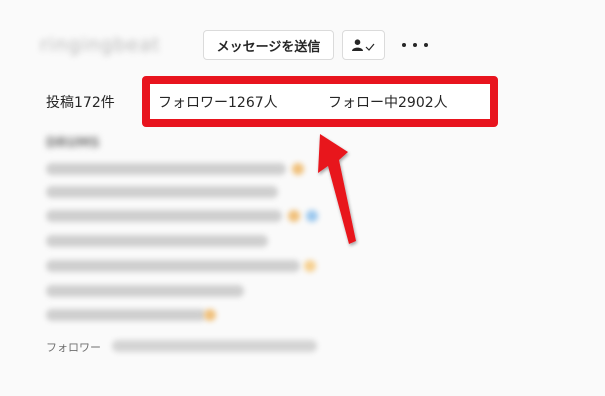 The image size is (605, 396). I want to click on following-toggle-button, so click(363, 45).